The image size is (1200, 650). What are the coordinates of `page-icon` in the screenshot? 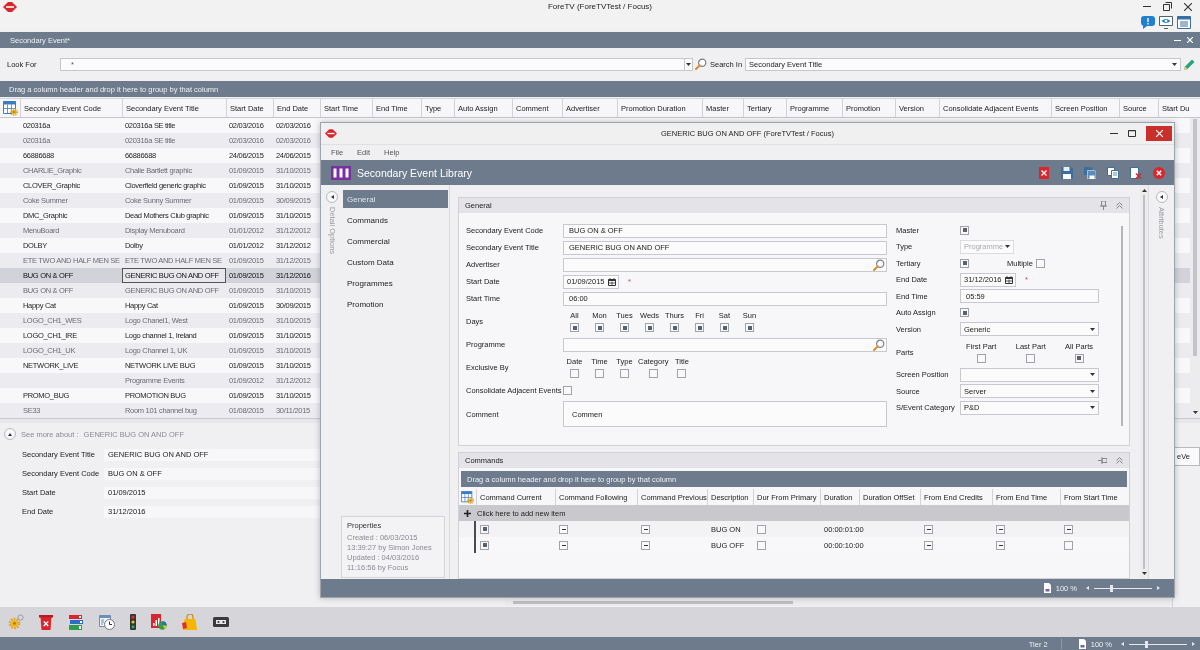 It's located at (1047, 588).